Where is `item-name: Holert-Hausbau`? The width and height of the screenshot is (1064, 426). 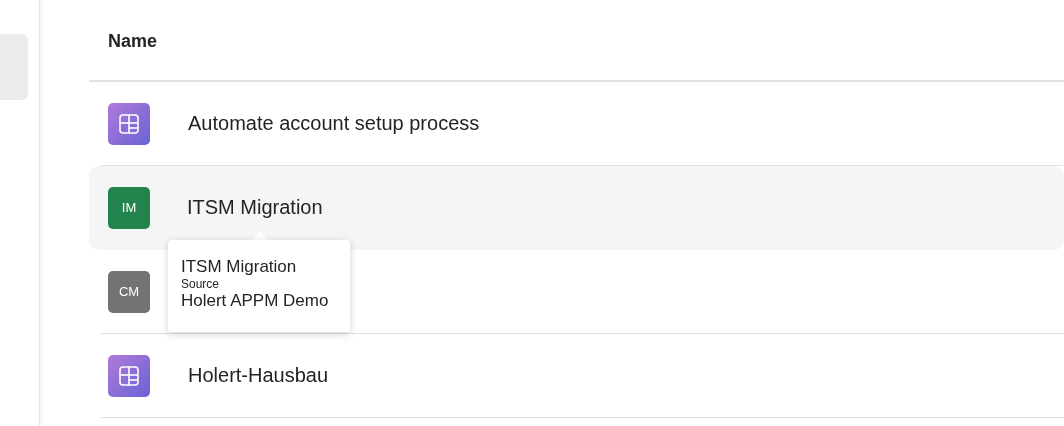
item-name: Holert-Hausbau is located at coordinates (258, 375).